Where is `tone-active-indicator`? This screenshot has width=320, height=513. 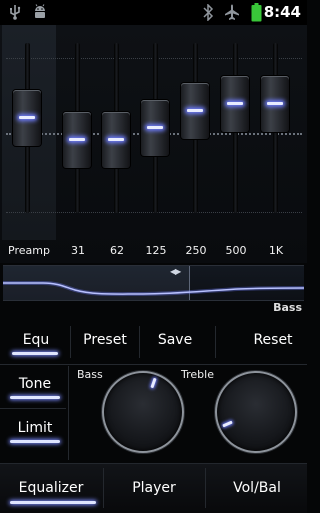
tone-active-indicator is located at coordinates (35, 397).